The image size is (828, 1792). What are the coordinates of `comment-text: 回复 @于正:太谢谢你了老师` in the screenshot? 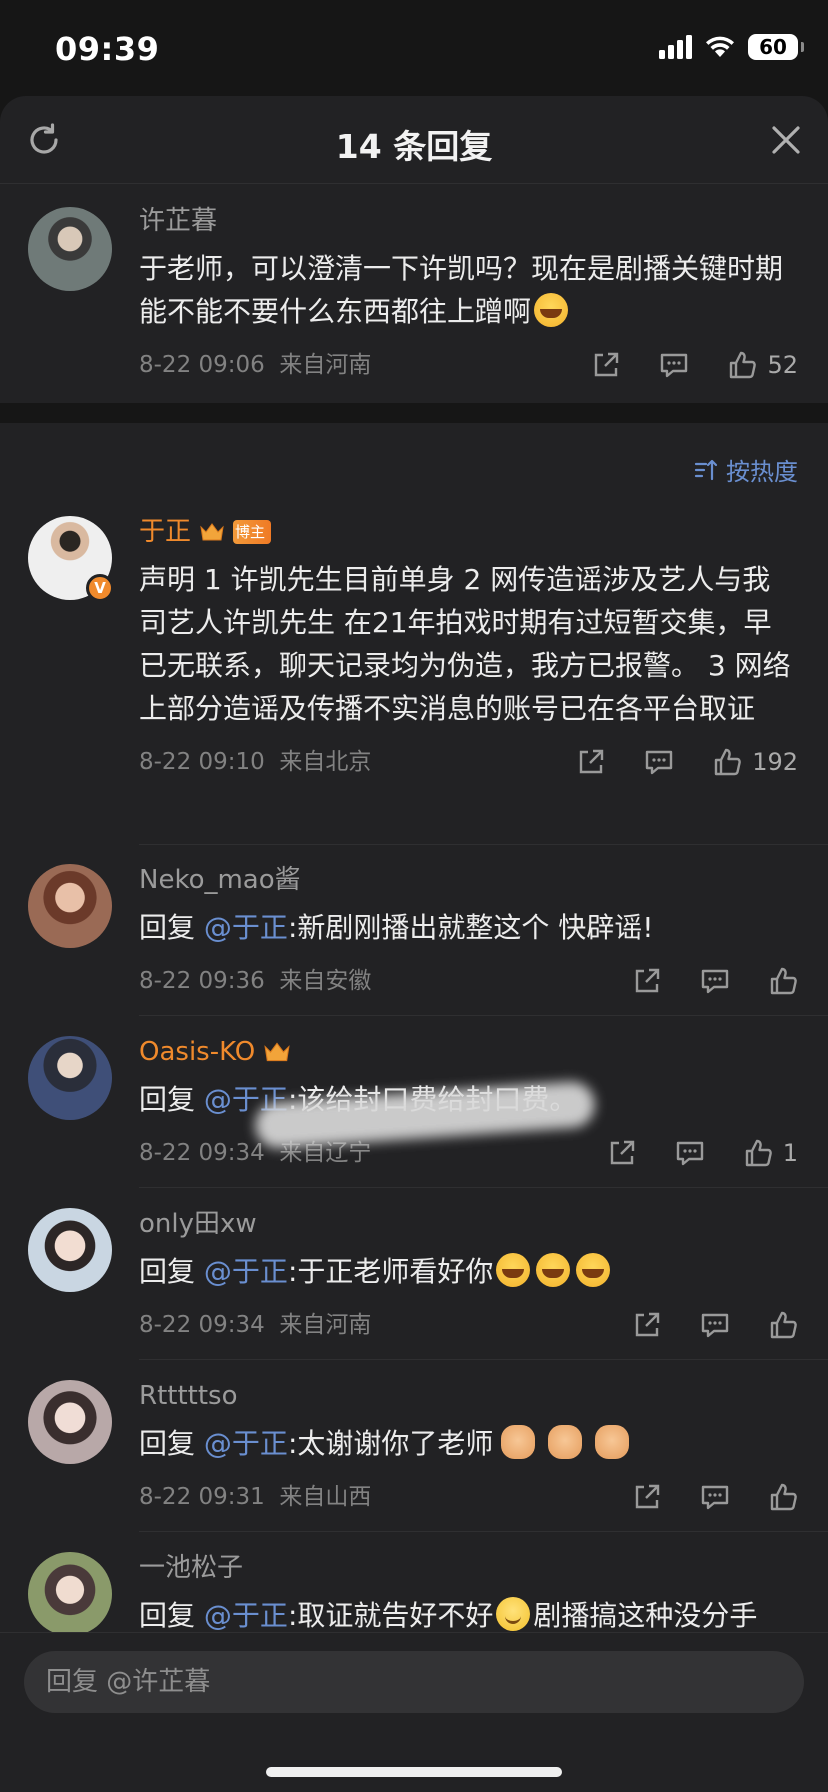 It's located at (468, 1443).